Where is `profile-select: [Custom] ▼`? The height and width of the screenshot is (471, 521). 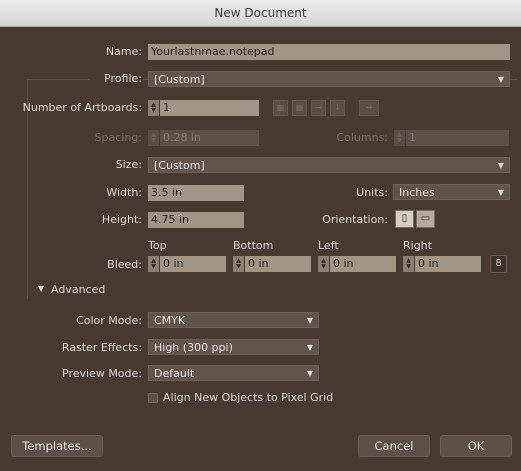
profile-select: [Custom] ▼ is located at coordinates (329, 79).